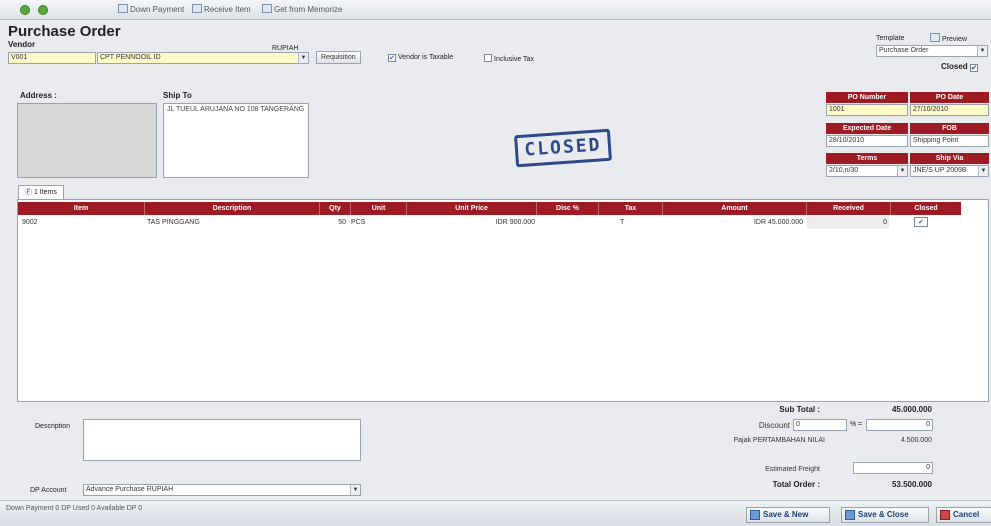 The image size is (991, 526). Describe the element at coordinates (203, 58) in the screenshot. I see `vendor-name-field: CPT PENNOOIL ID ▼` at that location.